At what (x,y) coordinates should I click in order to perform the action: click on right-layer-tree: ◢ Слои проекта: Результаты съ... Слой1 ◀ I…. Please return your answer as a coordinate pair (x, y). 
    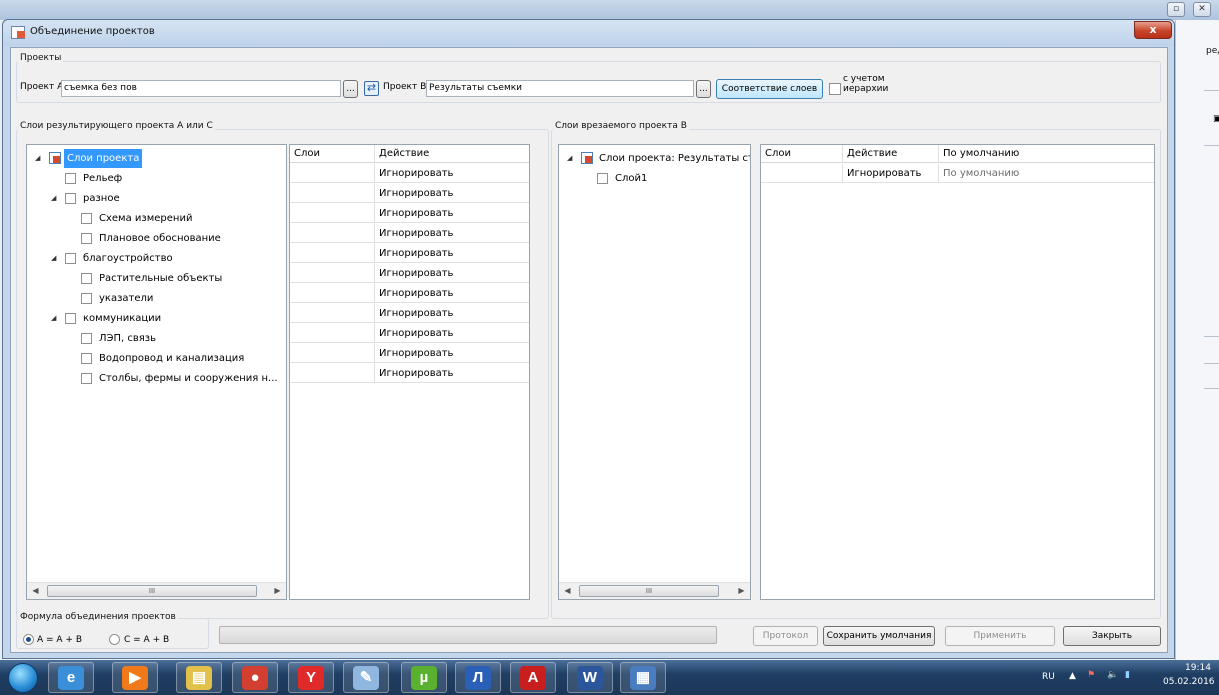
    Looking at the image, I should click on (654, 372).